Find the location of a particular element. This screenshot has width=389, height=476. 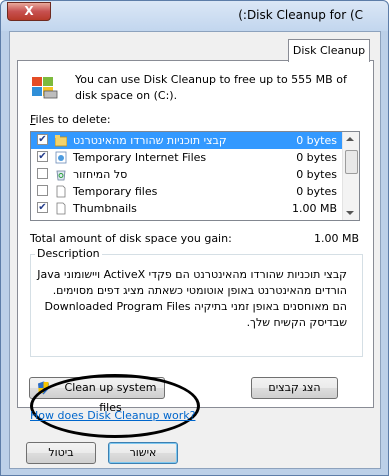

scroll-up-arrow-icon is located at coordinates (350, 139).